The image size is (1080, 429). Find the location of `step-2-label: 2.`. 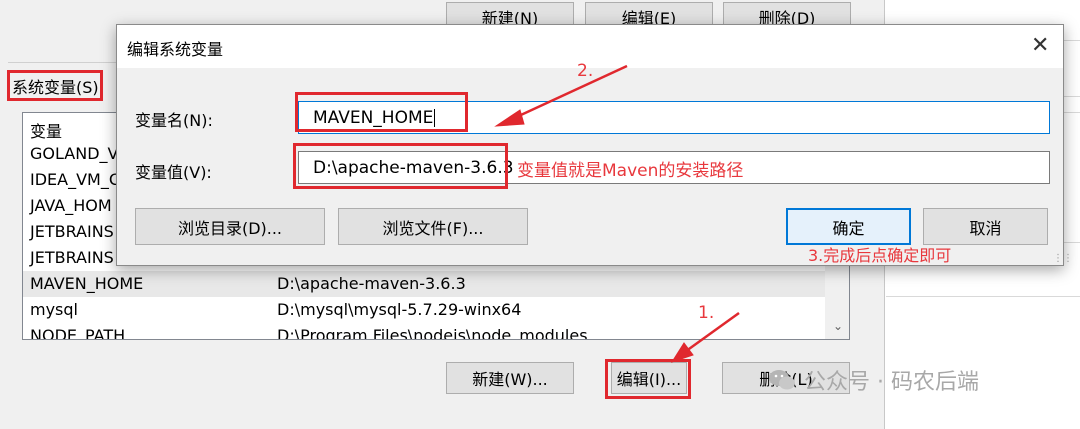

step-2-label: 2. is located at coordinates (585, 71).